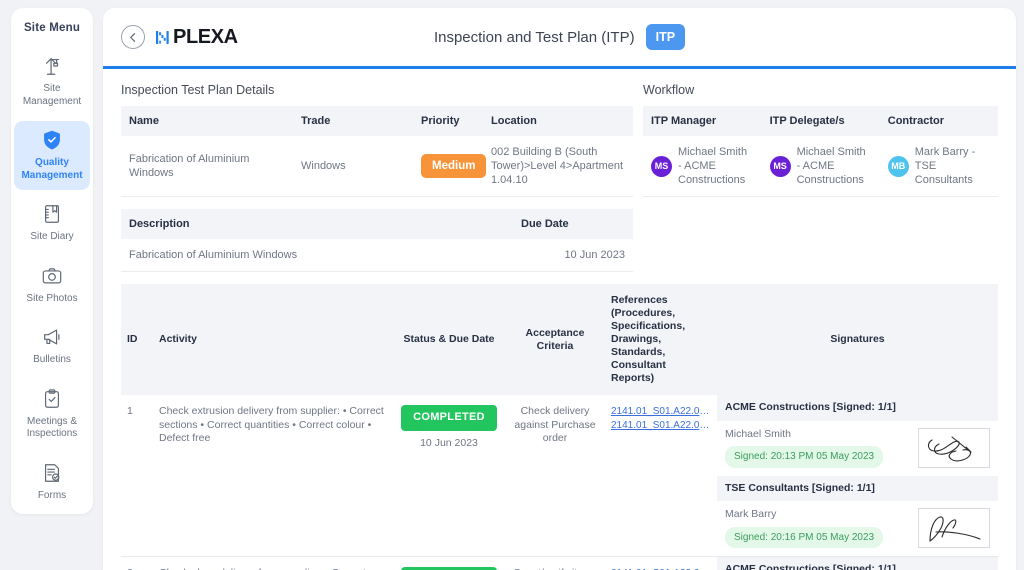 This screenshot has width=1024, height=570. What do you see at coordinates (52, 140) in the screenshot?
I see `shield-check-icon` at bounding box center [52, 140].